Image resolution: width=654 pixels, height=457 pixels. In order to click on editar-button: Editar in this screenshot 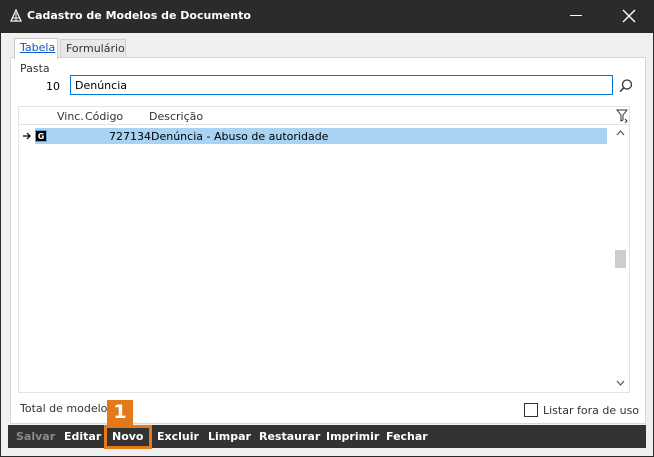, I will do `click(82, 436)`.